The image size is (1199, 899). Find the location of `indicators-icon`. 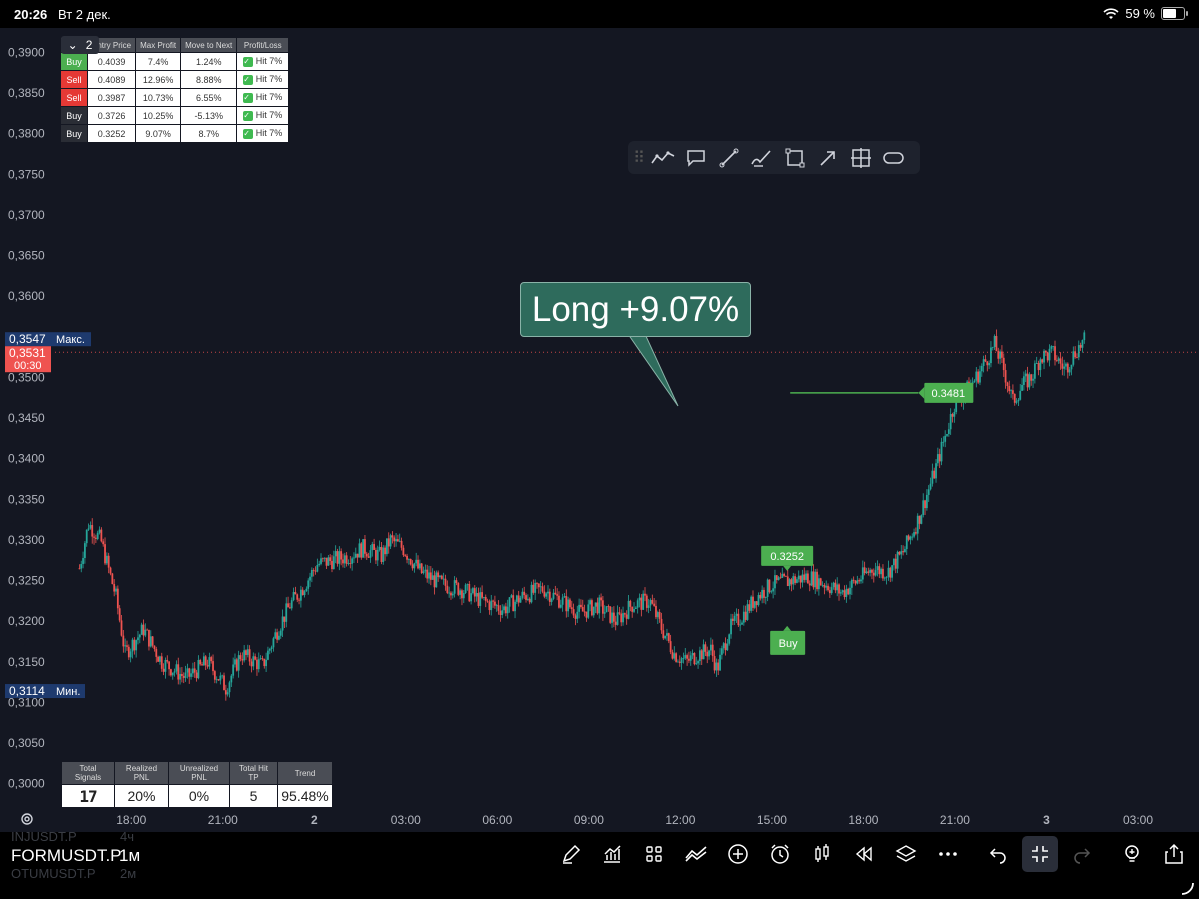

indicators-icon is located at coordinates (612, 854).